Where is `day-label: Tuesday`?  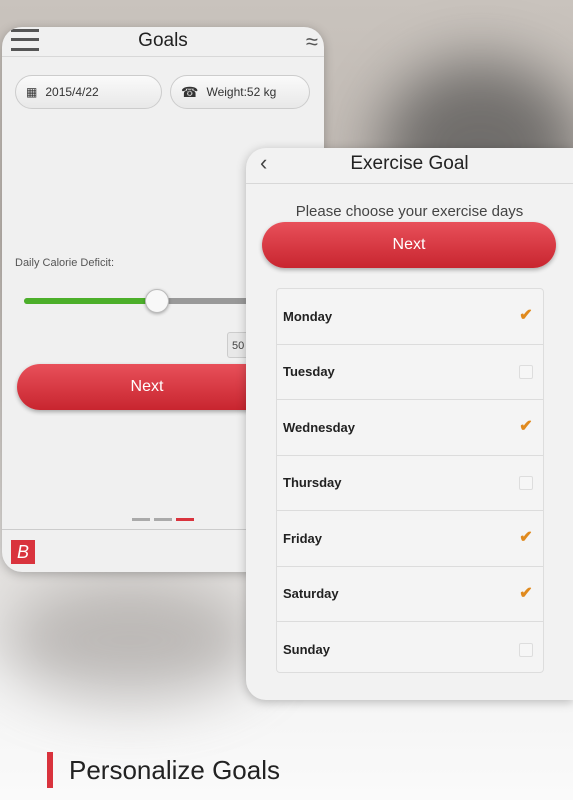 day-label: Tuesday is located at coordinates (309, 372).